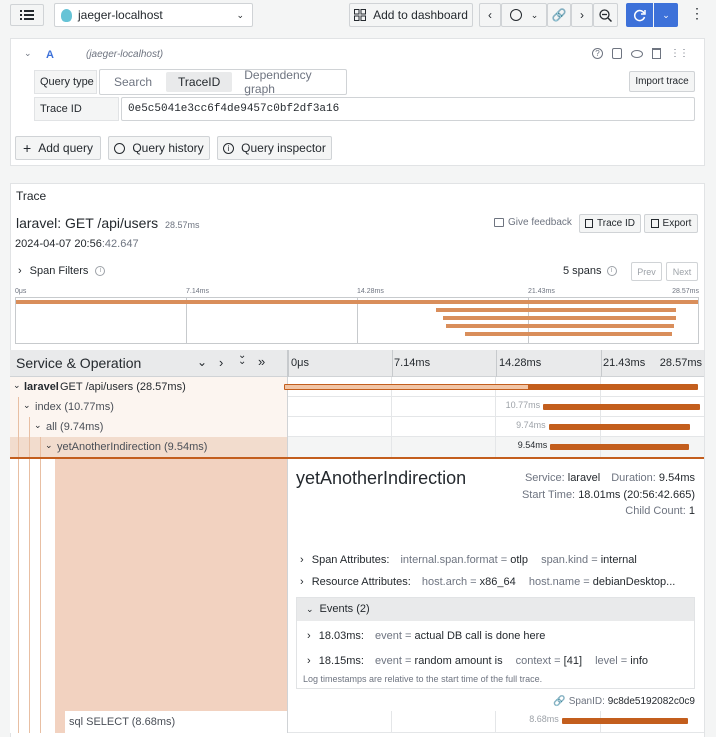 This screenshot has height=737, width=716. I want to click on import-trace-button: Import trace, so click(662, 81).